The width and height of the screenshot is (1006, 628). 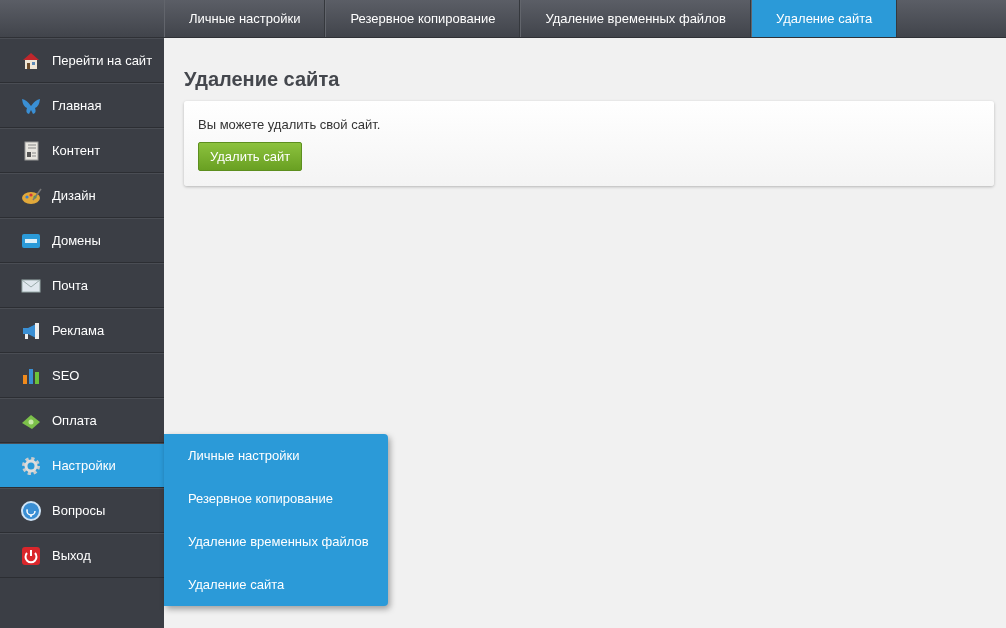 I want to click on sidebar-item: SEO, so click(x=82, y=375).